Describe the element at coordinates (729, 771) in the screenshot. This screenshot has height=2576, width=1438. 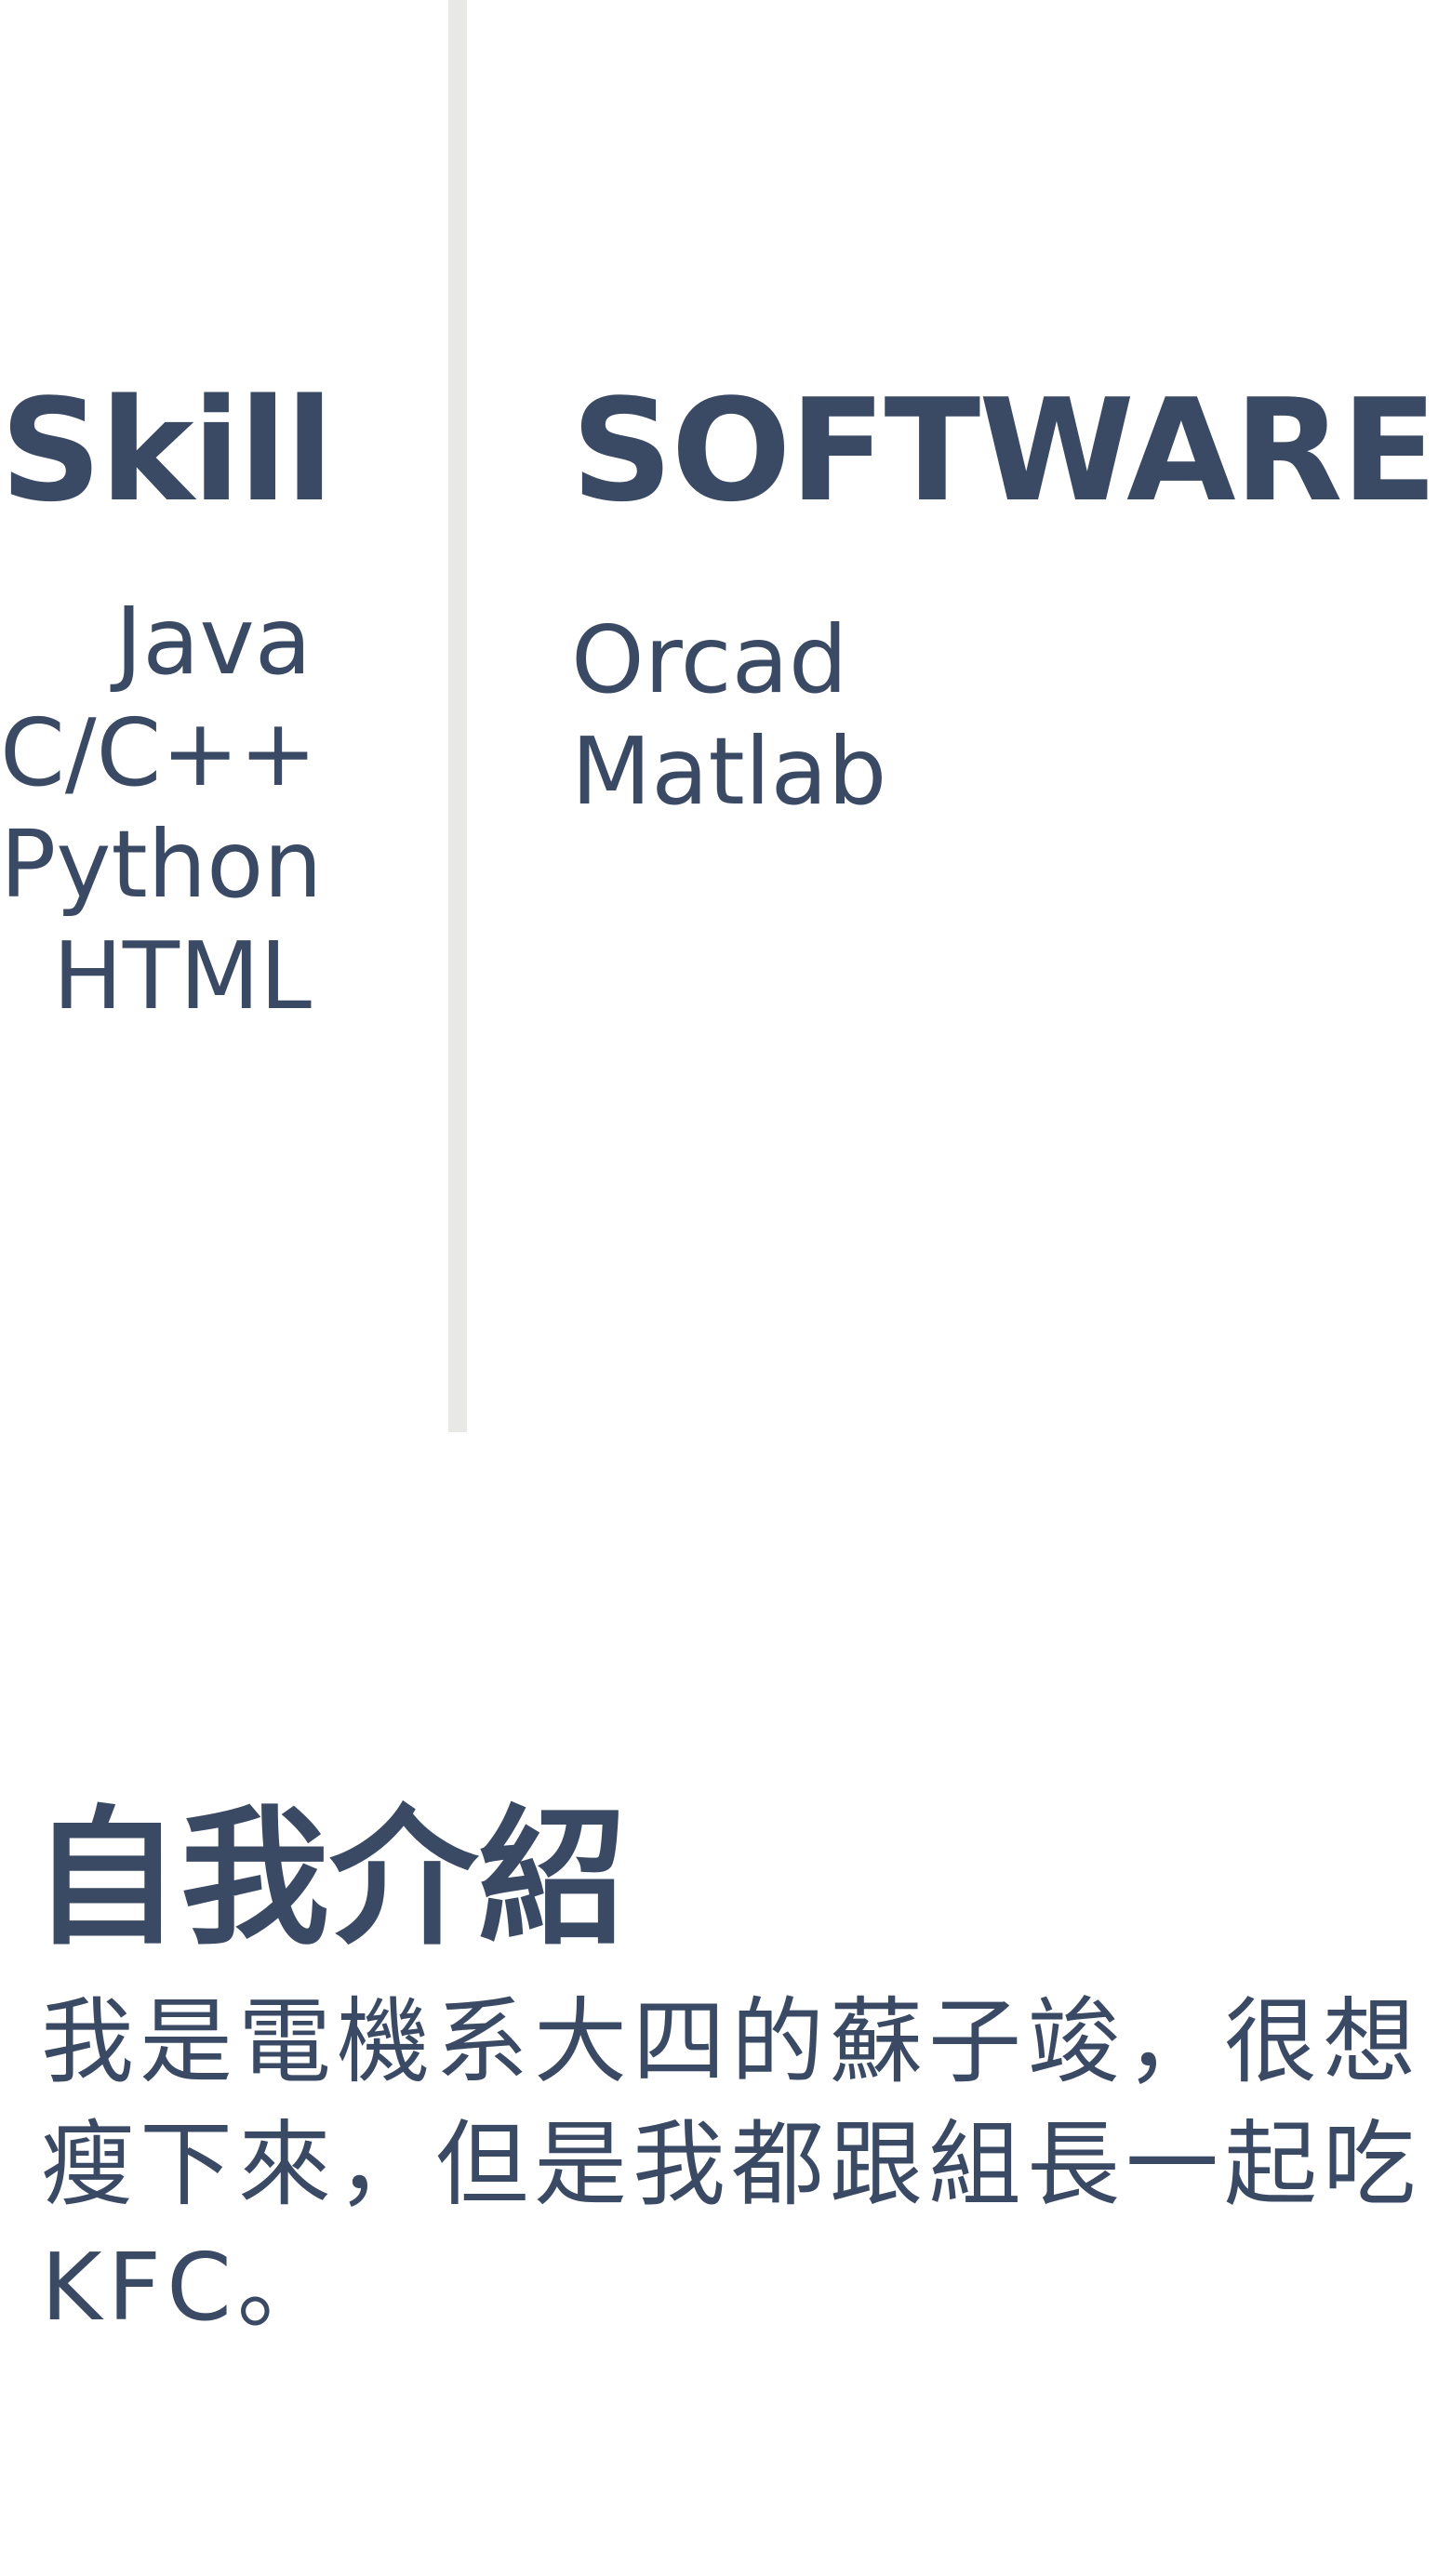
I see `software-item-matlab: Matlab` at that location.